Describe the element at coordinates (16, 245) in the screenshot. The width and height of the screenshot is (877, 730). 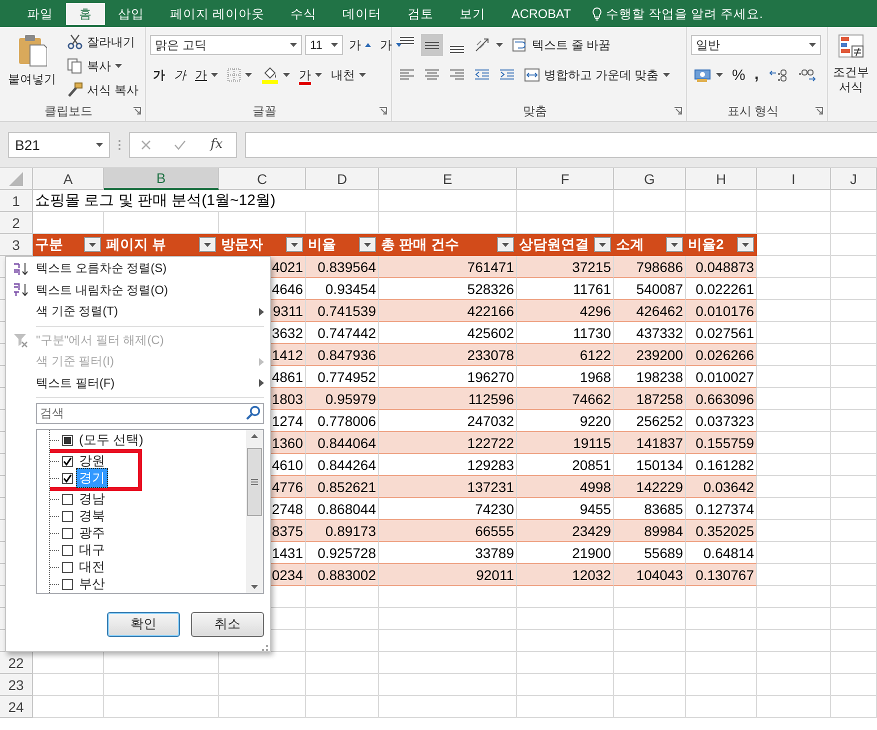
I see `row-header: 3` at that location.